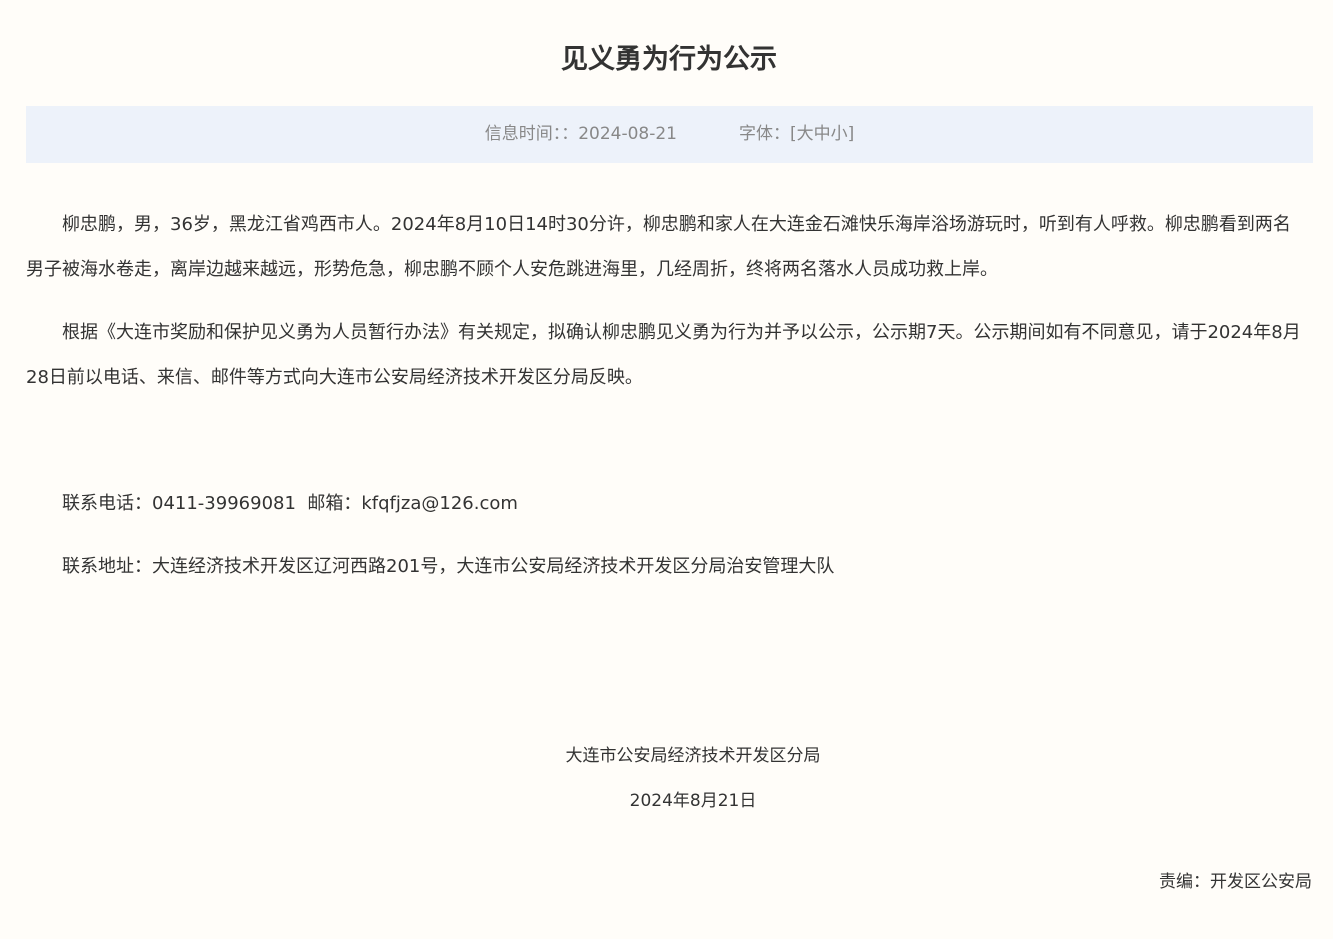 The width and height of the screenshot is (1333, 939). I want to click on font-size-small-link: 小, so click(839, 134).